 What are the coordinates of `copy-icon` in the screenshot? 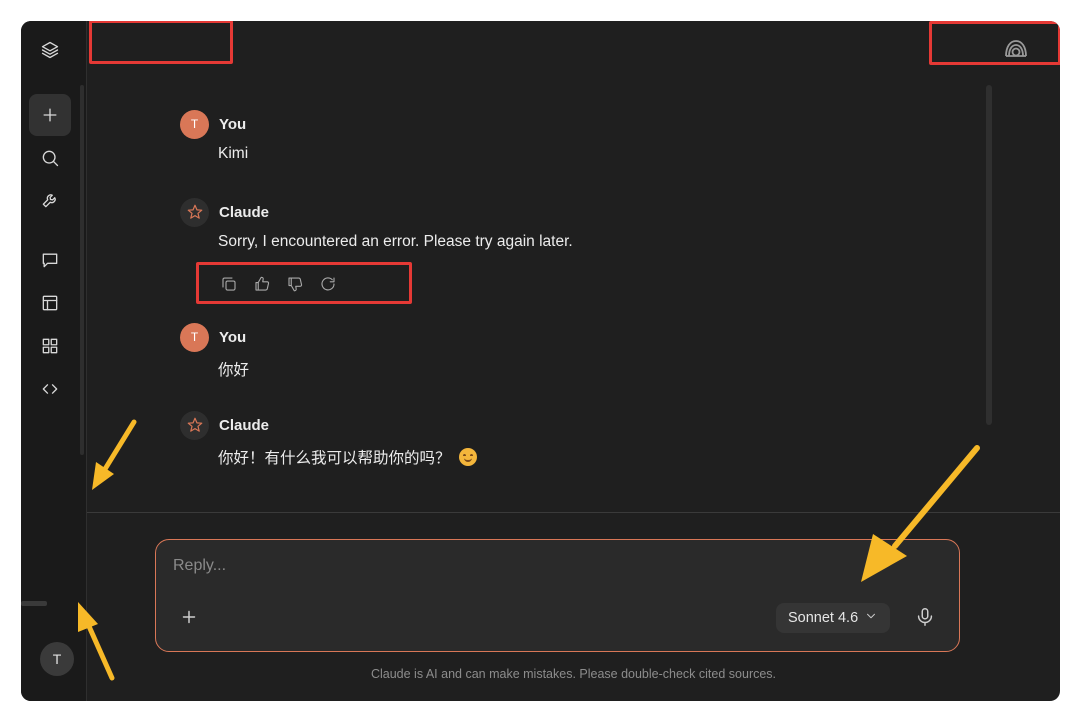 It's located at (229, 284).